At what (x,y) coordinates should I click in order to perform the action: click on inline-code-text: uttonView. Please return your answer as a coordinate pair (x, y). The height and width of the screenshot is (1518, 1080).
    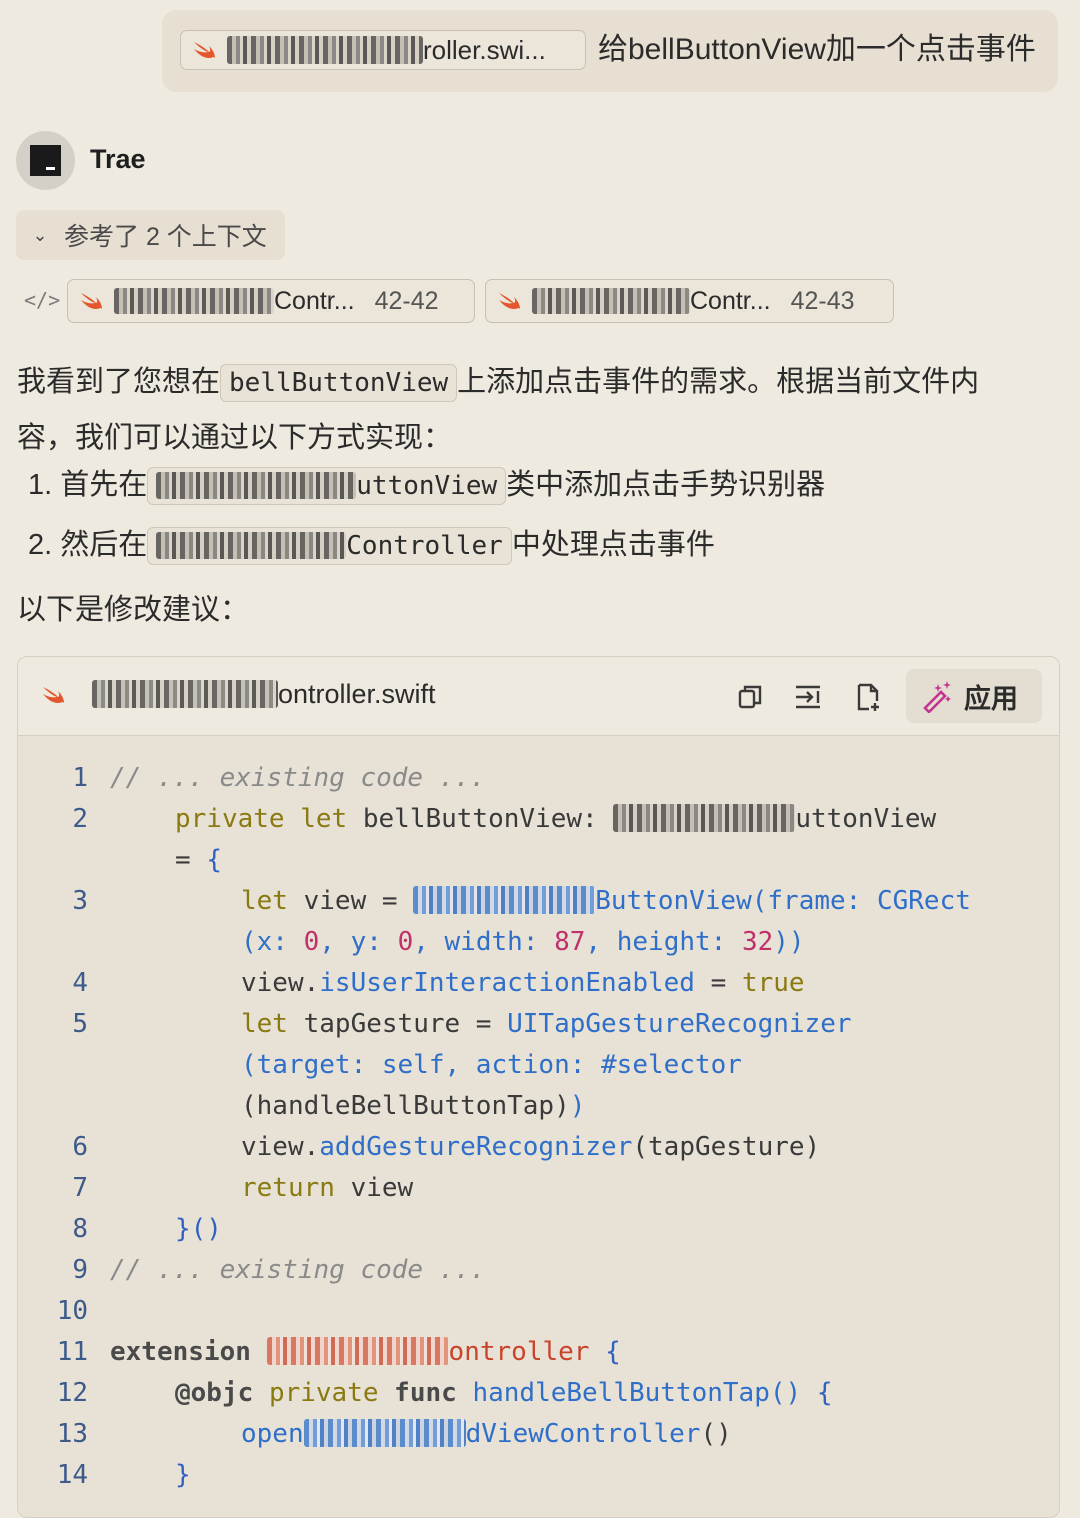
    Looking at the image, I should click on (427, 486).